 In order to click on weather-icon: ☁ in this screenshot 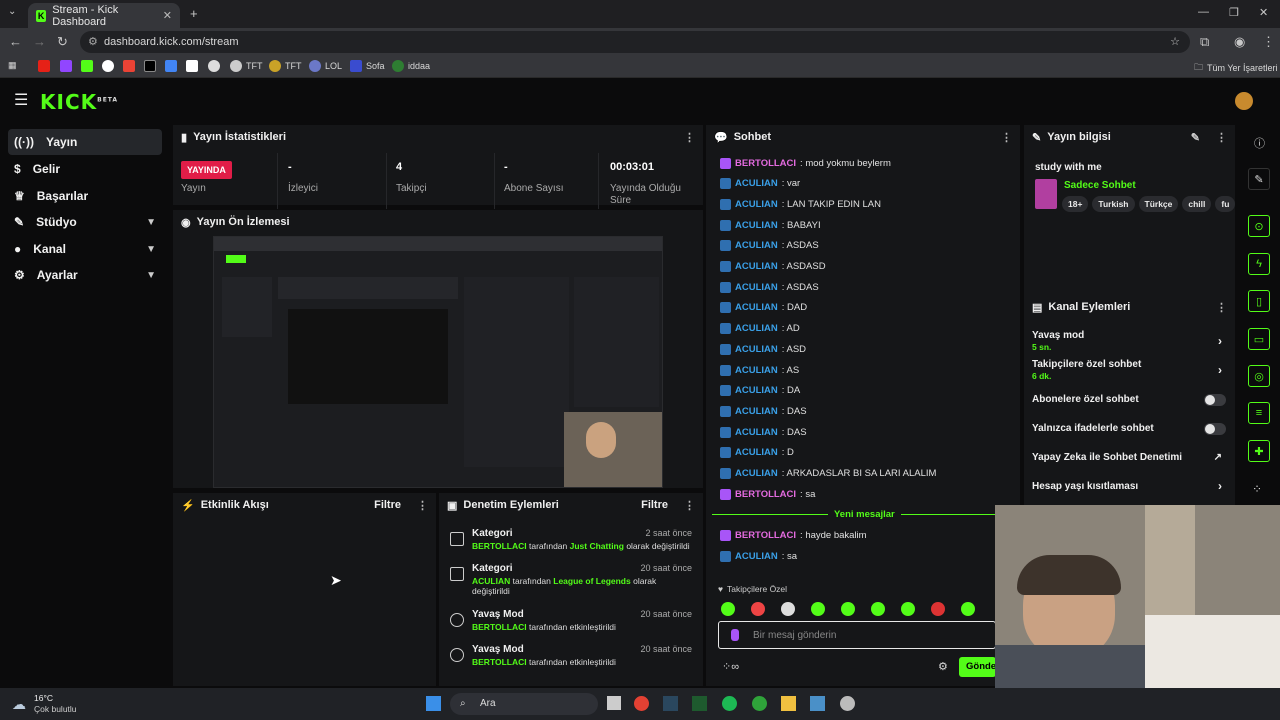, I will do `click(19, 704)`.